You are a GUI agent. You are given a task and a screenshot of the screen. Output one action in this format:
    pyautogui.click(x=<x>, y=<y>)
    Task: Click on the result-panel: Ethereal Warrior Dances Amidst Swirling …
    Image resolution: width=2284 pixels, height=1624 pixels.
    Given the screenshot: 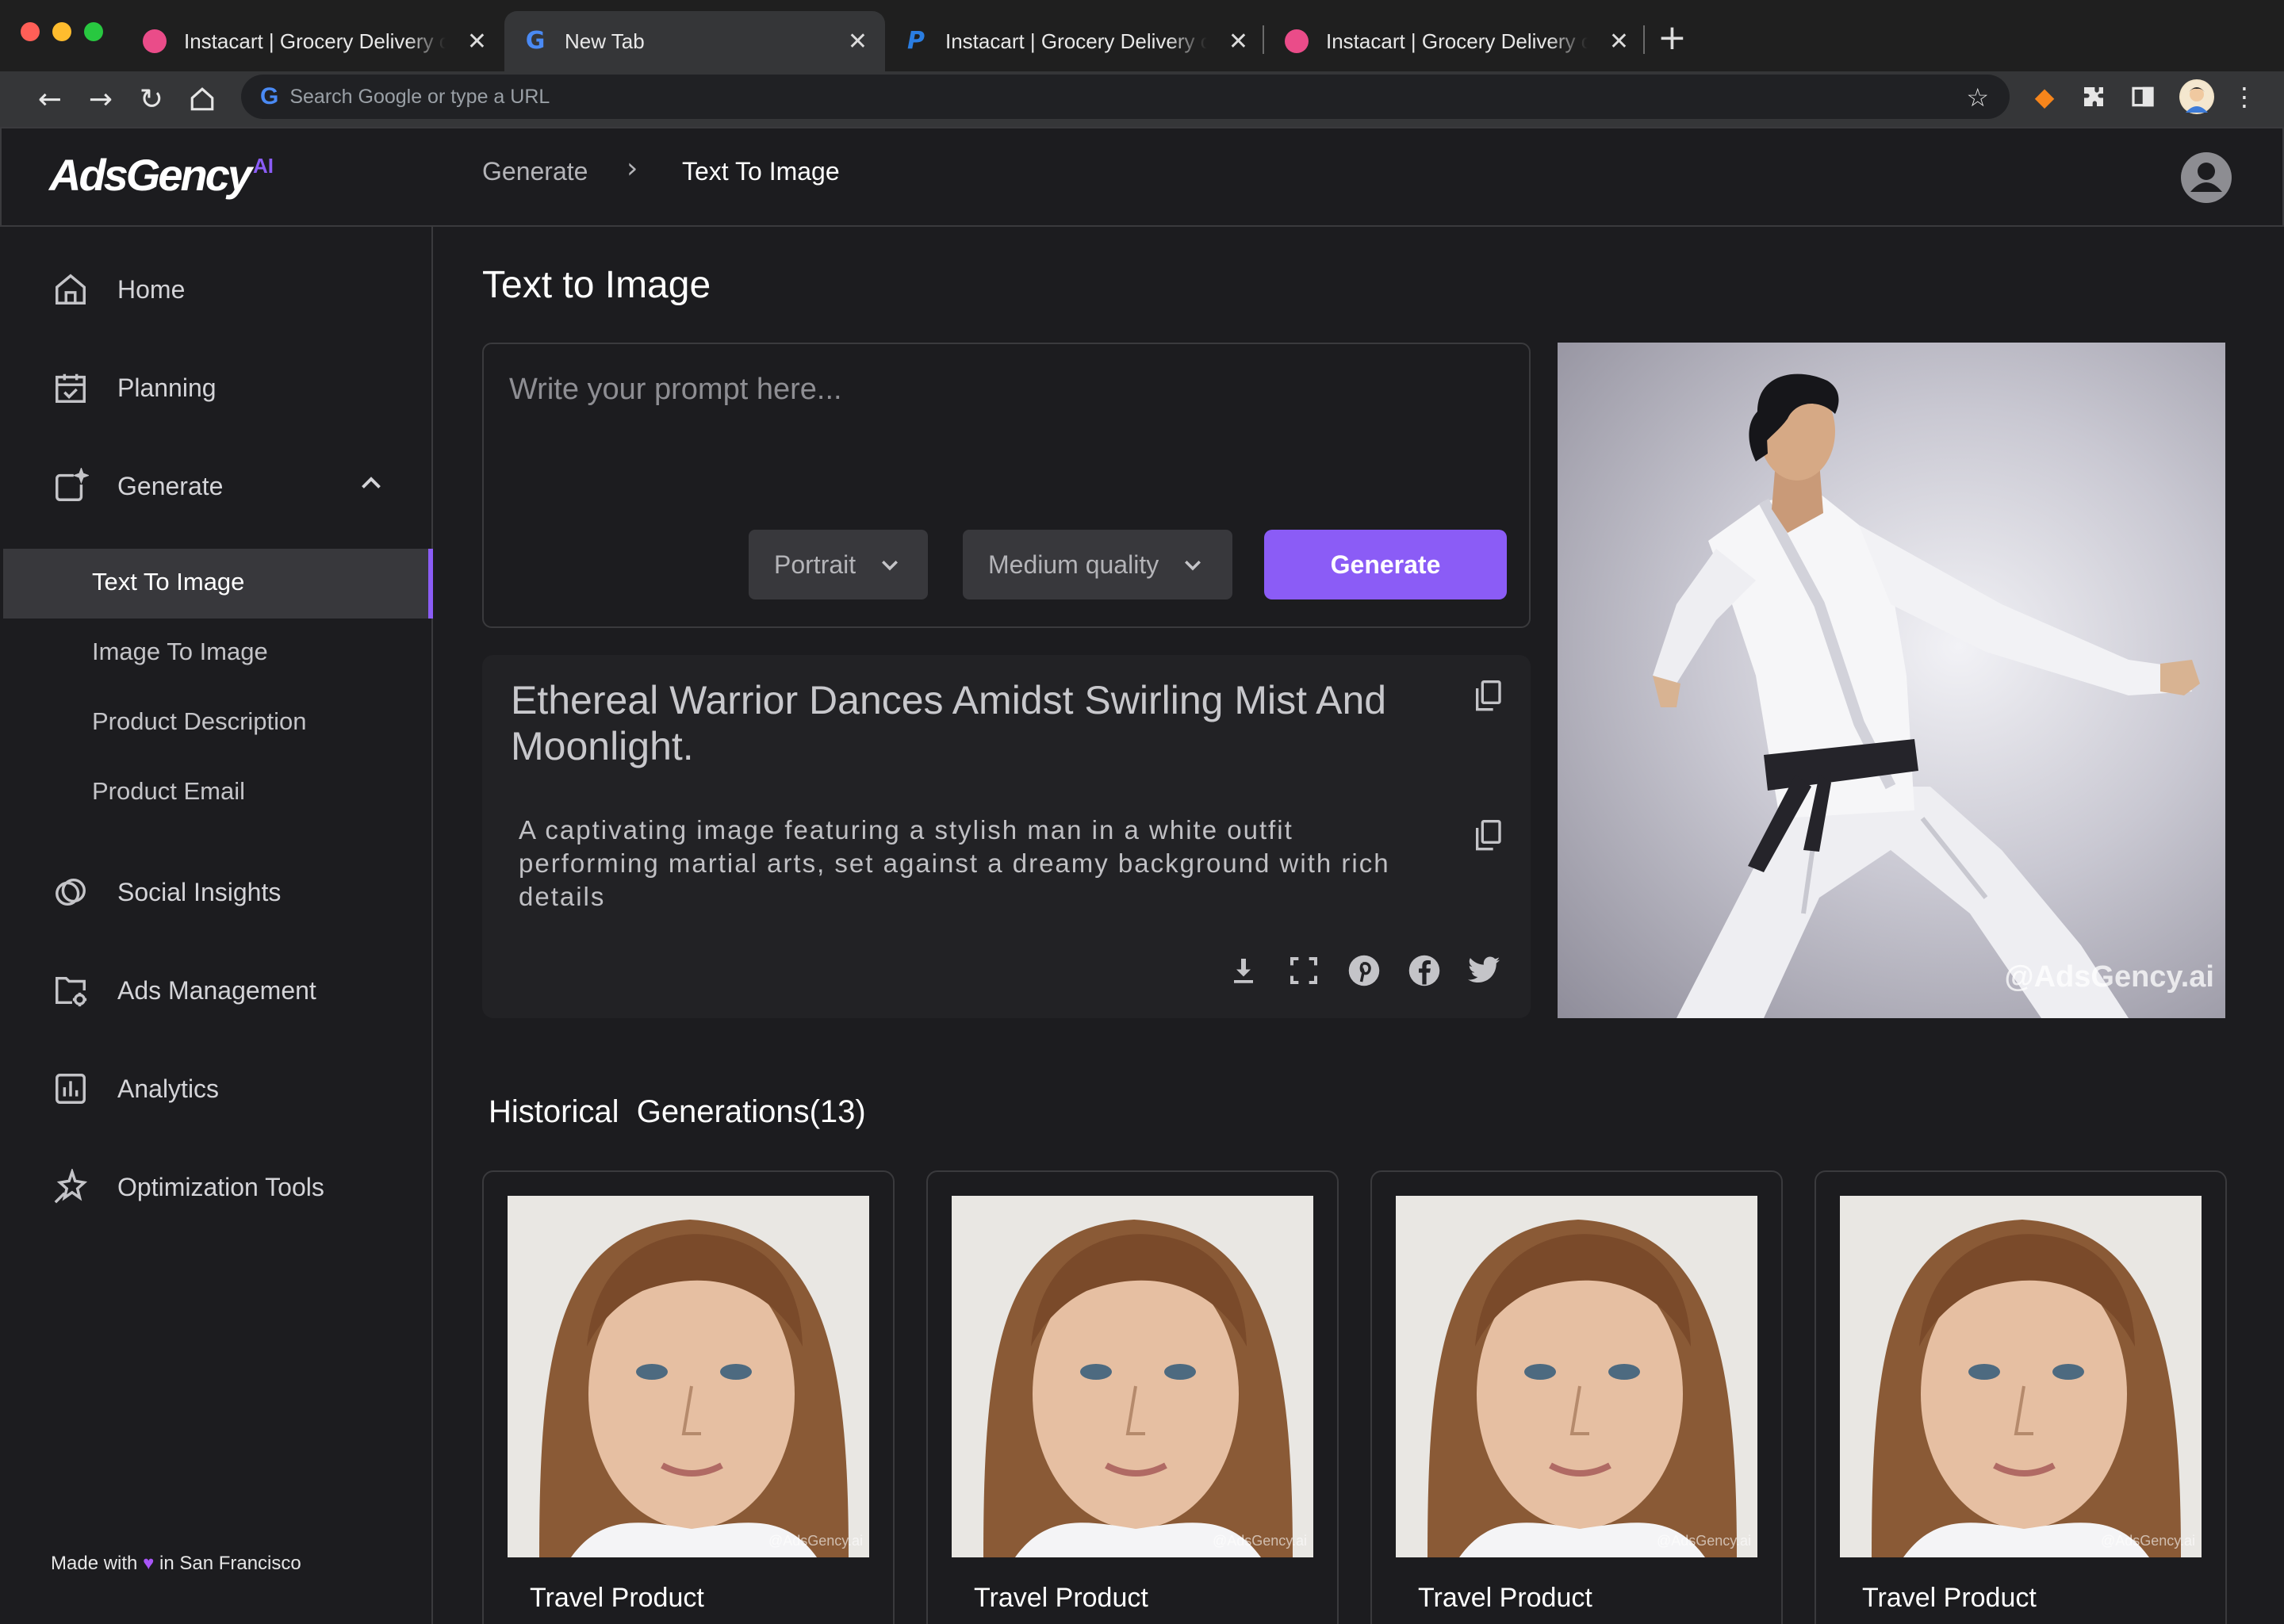 What is the action you would take?
    pyautogui.click(x=1006, y=836)
    